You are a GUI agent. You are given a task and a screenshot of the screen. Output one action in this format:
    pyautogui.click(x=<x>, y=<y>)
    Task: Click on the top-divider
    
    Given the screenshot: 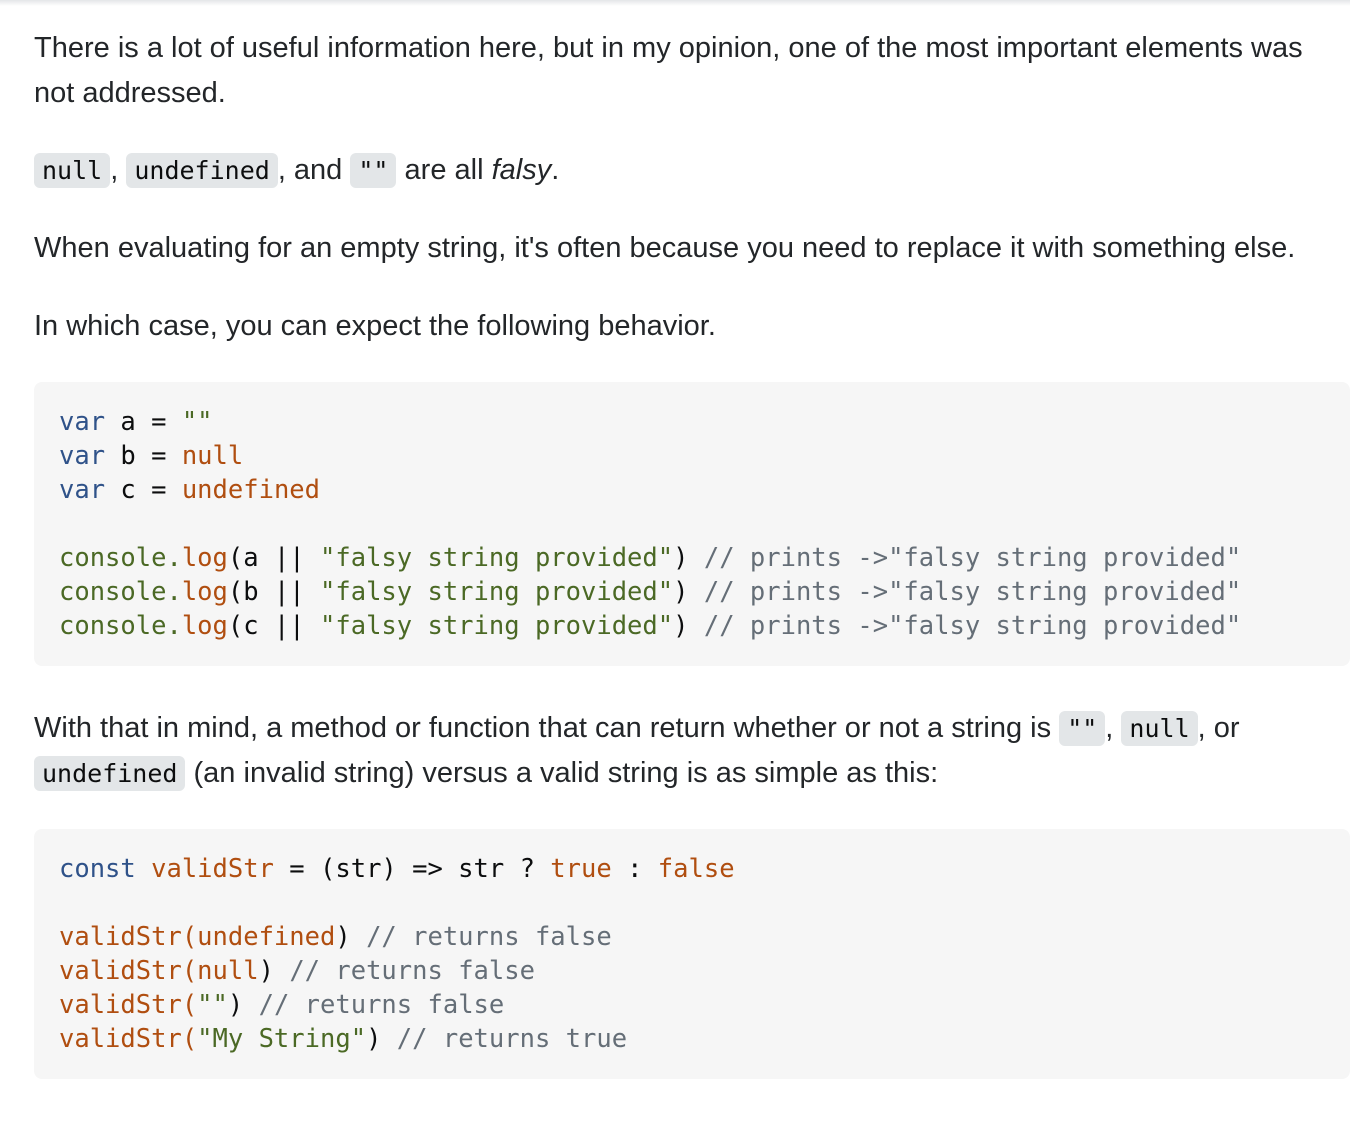 What is the action you would take?
    pyautogui.click(x=675, y=3)
    